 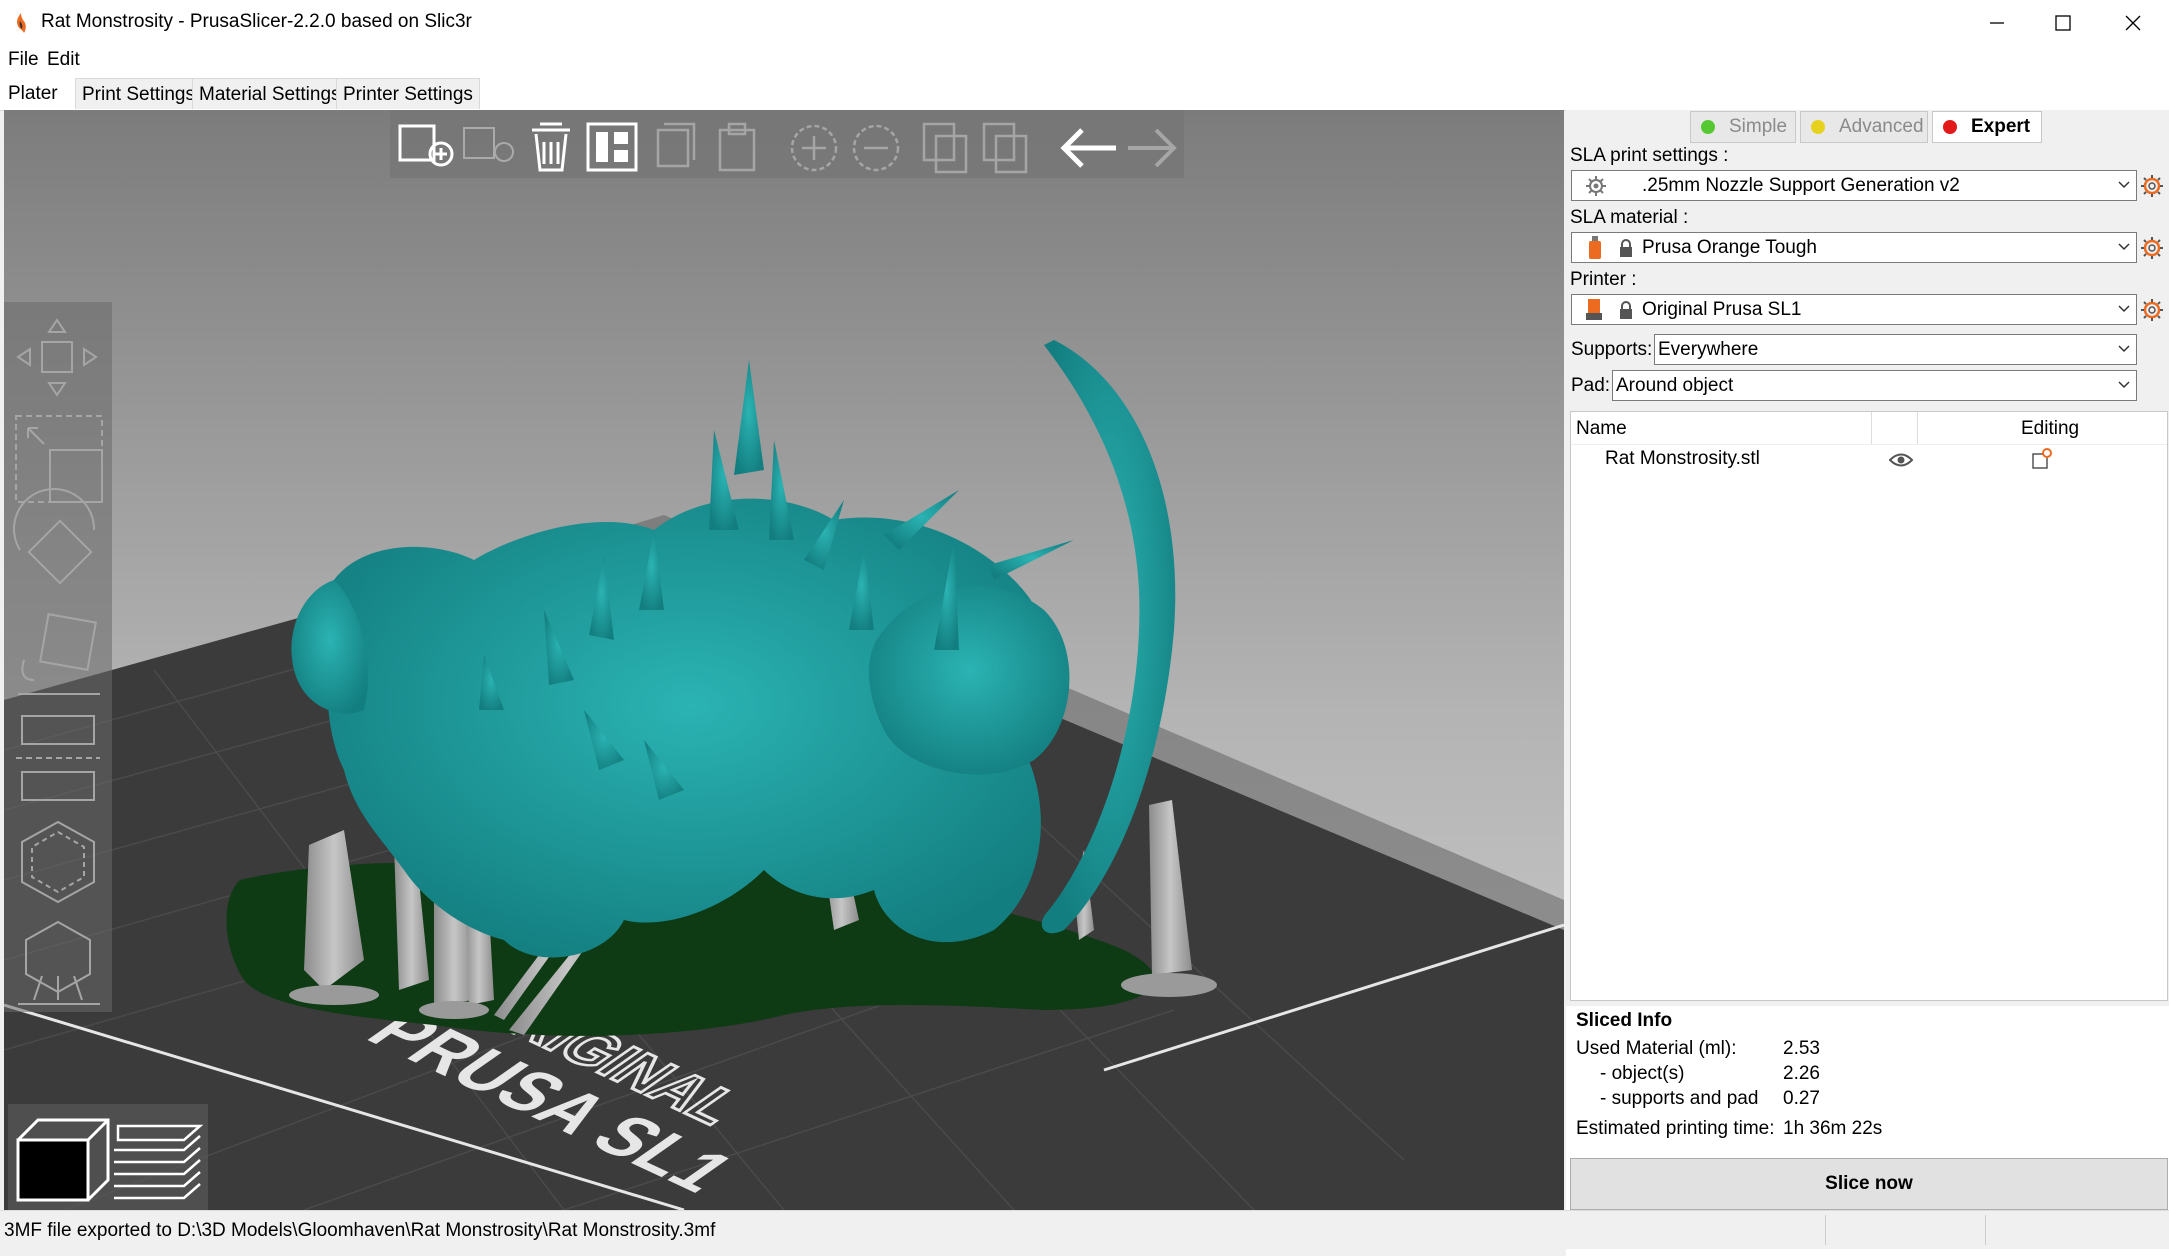 What do you see at coordinates (1612, 349) in the screenshot?
I see `supports-label: Supports:` at bounding box center [1612, 349].